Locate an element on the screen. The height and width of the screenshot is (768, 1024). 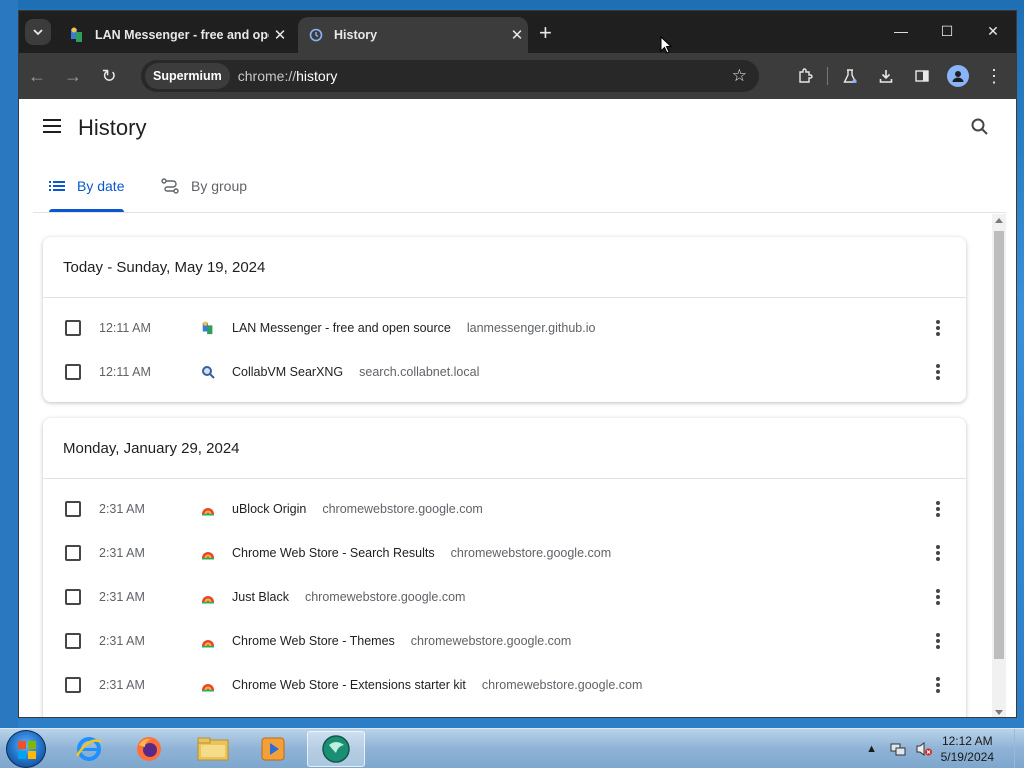
new-tab-button: + is located at coordinates (545, 33).